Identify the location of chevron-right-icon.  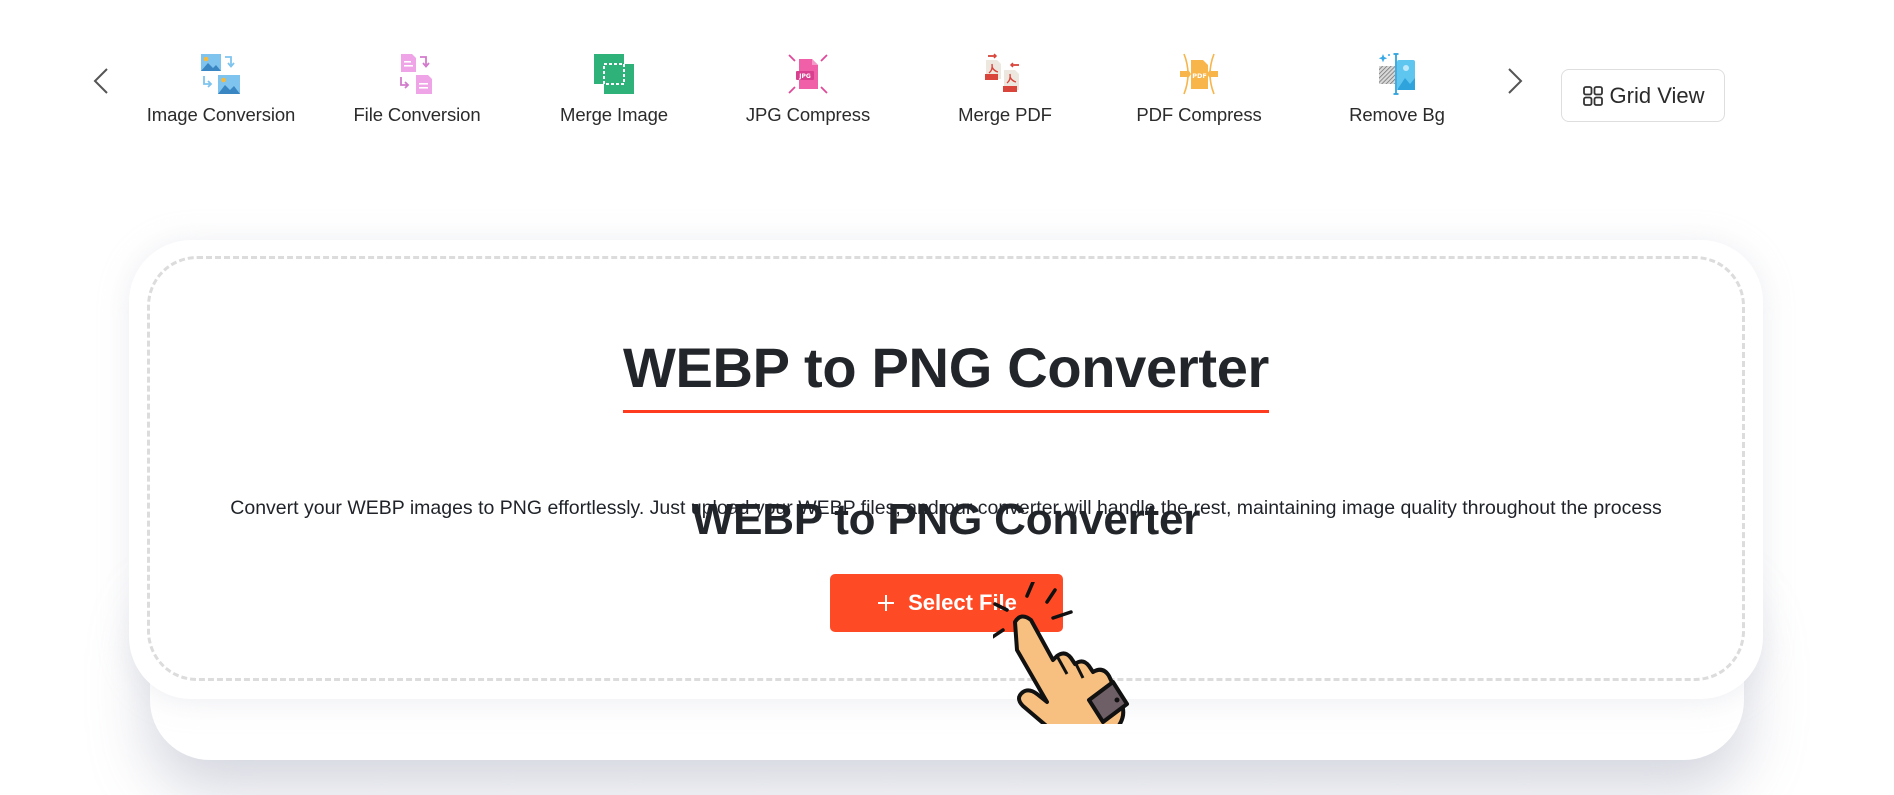
(1515, 81).